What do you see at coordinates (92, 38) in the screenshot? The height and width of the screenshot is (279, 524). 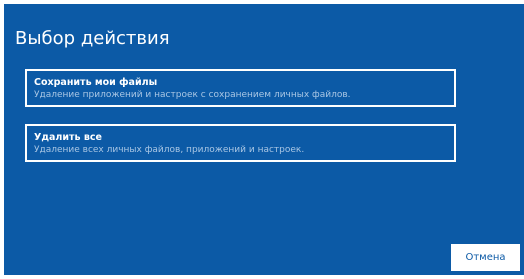 I see `page-title: Выбор действия` at bounding box center [92, 38].